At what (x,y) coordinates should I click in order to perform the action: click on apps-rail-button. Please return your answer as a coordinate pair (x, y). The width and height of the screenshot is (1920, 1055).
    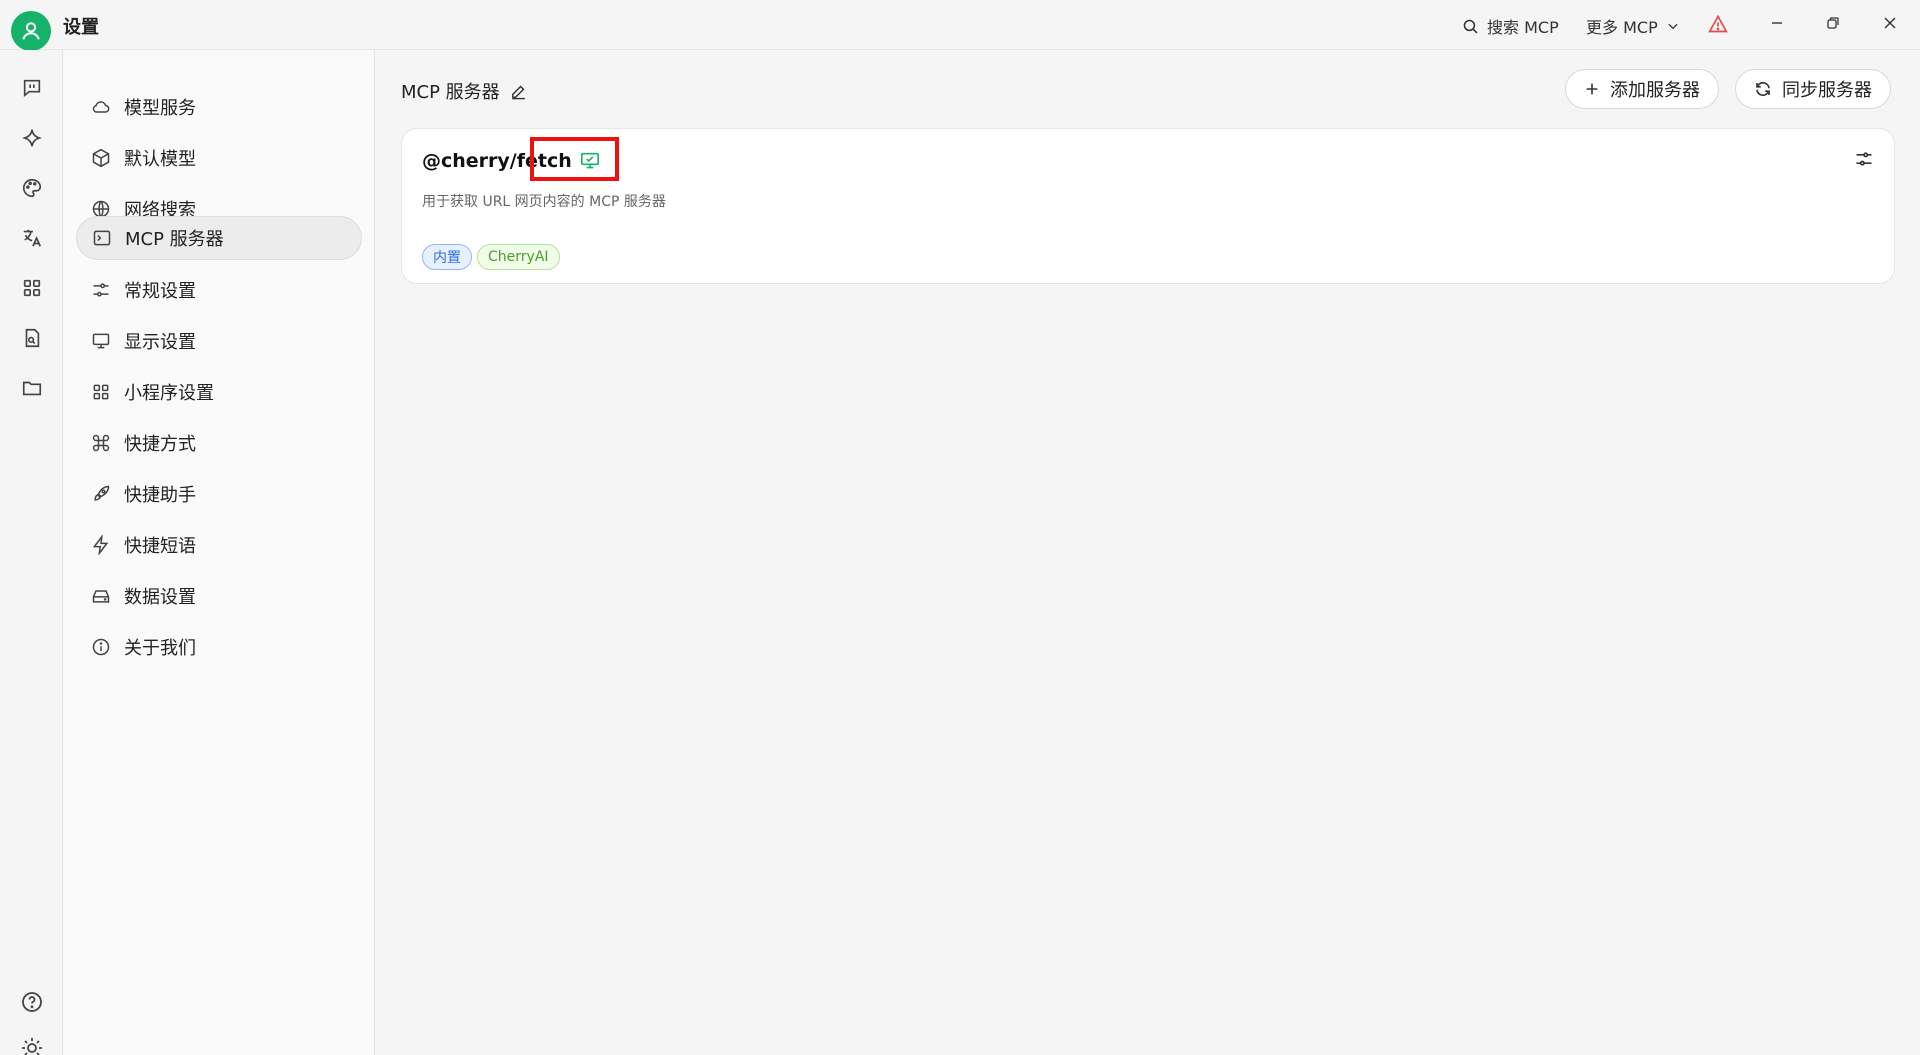
    Looking at the image, I should click on (32, 288).